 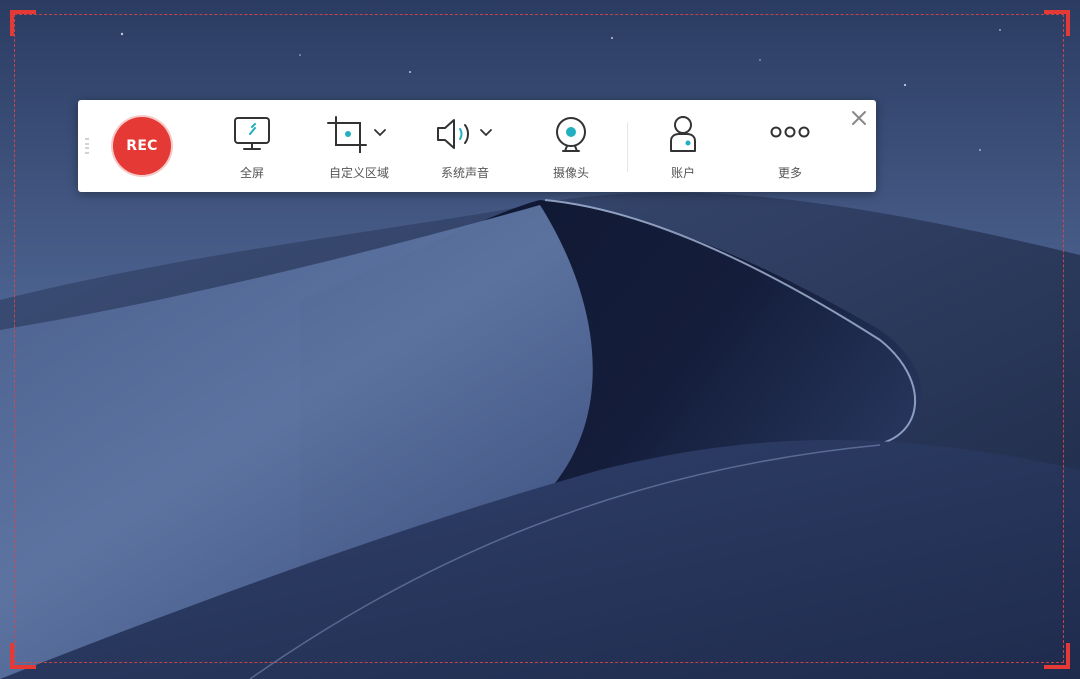 I want to click on account-button: 账户, so click(x=683, y=146).